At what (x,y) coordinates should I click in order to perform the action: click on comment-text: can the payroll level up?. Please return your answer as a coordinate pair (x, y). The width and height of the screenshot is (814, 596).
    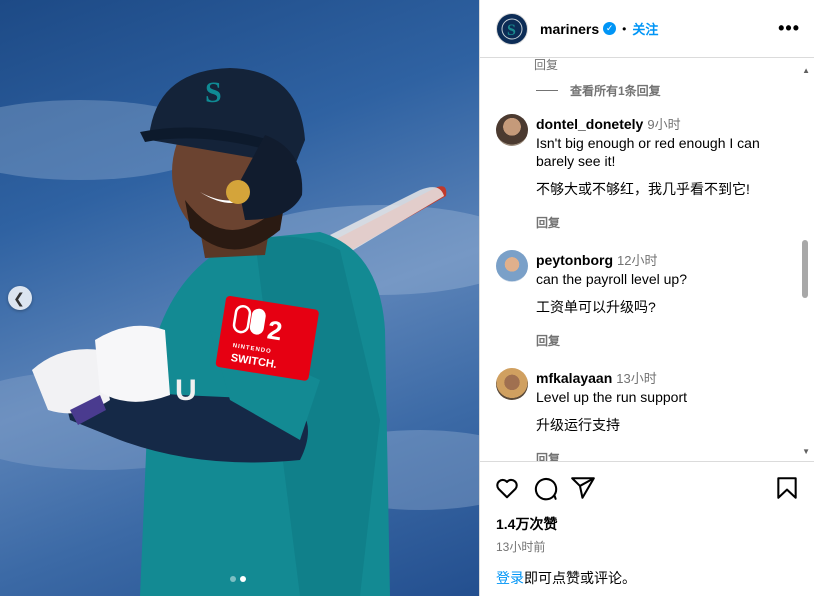
    Looking at the image, I should click on (611, 279).